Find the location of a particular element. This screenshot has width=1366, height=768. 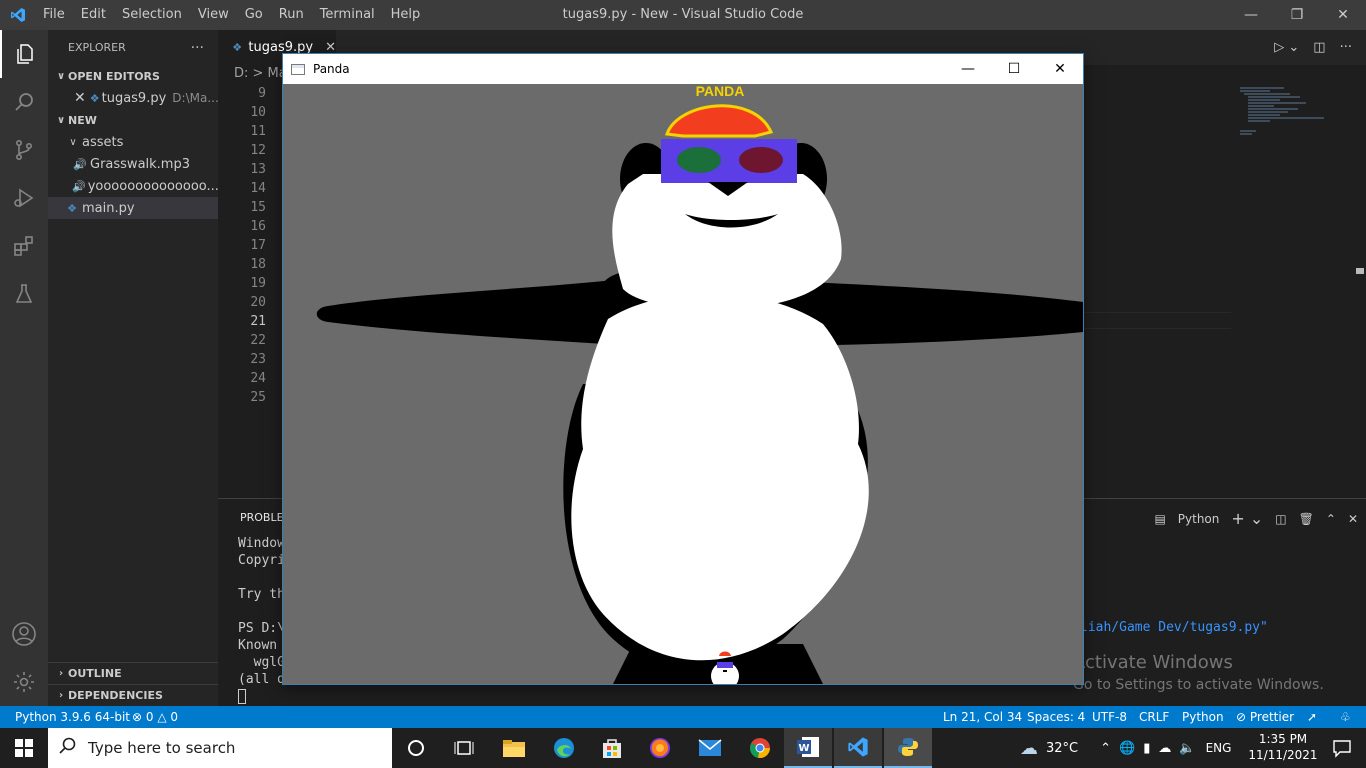

warning-icon: △ is located at coordinates (162, 717).